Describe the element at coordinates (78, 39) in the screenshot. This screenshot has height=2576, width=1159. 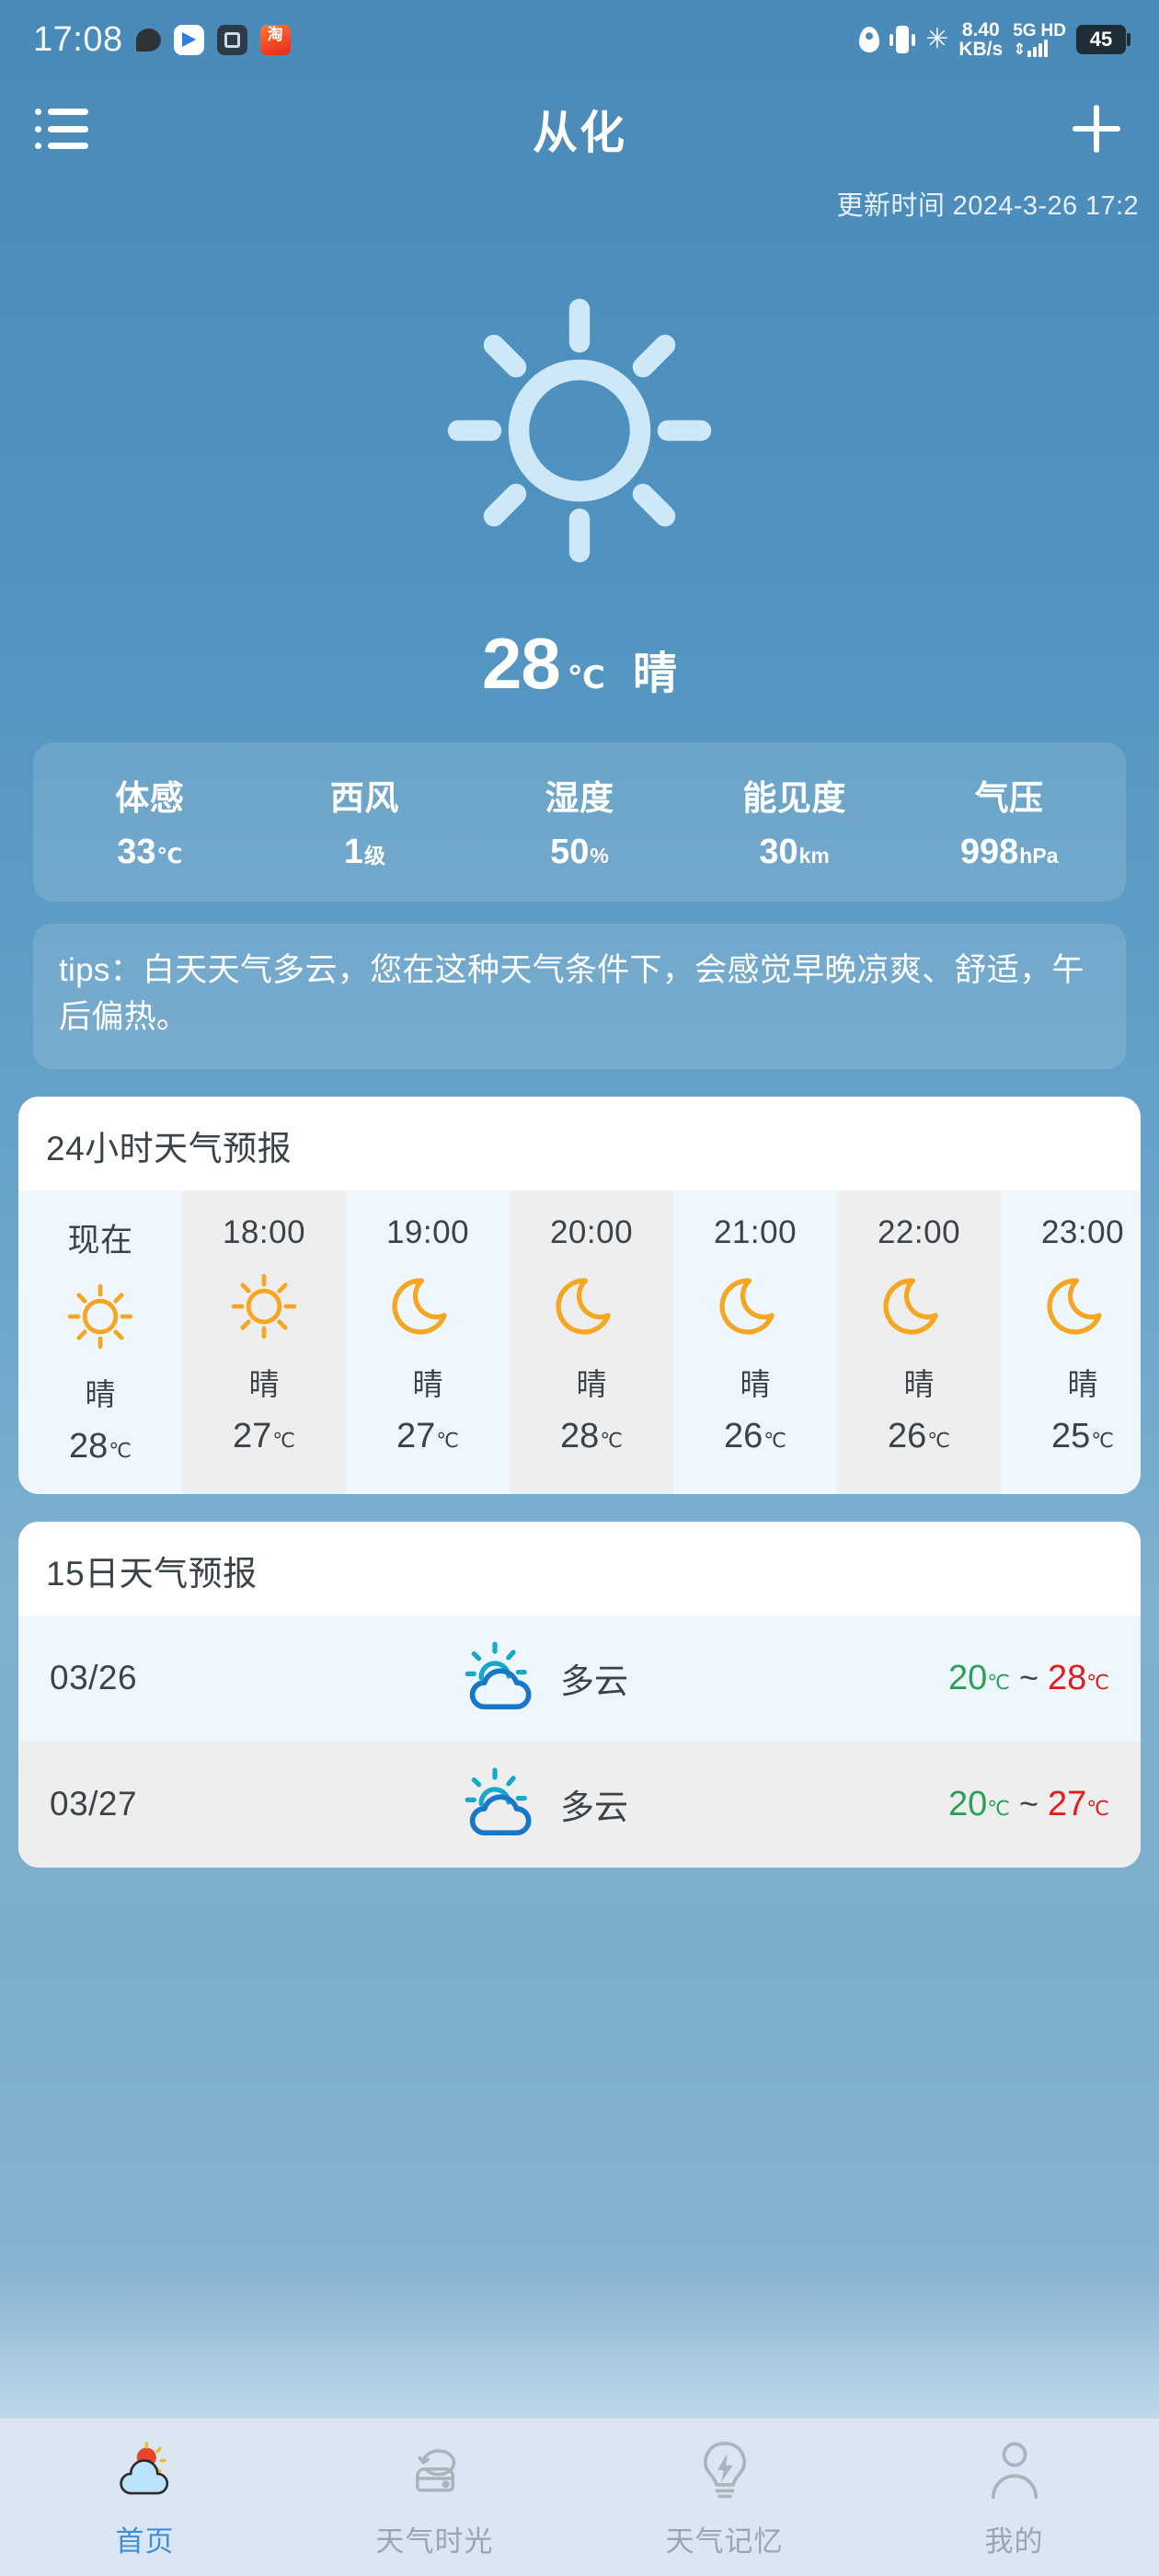
I see `status-time: 17:08` at that location.